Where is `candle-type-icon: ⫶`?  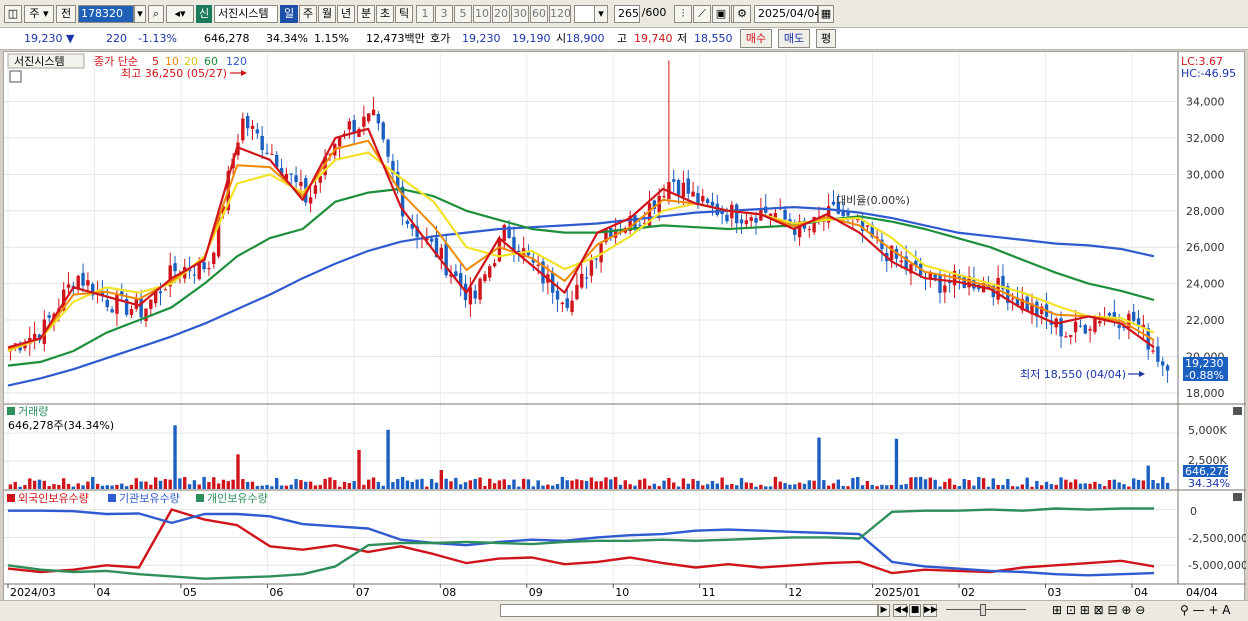
candle-type-icon: ⫶ is located at coordinates (683, 14).